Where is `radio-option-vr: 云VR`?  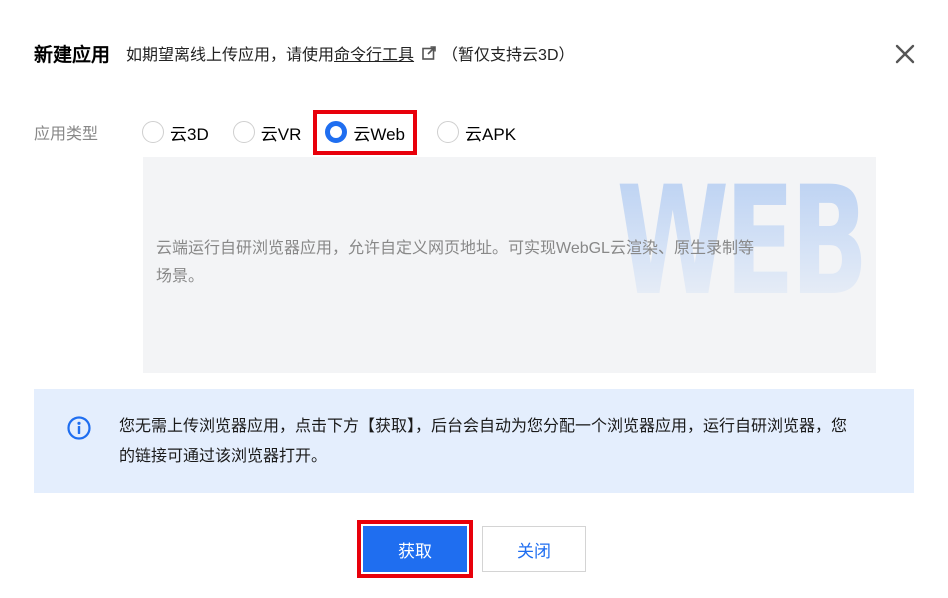
radio-option-vr: 云VR is located at coordinates (267, 132).